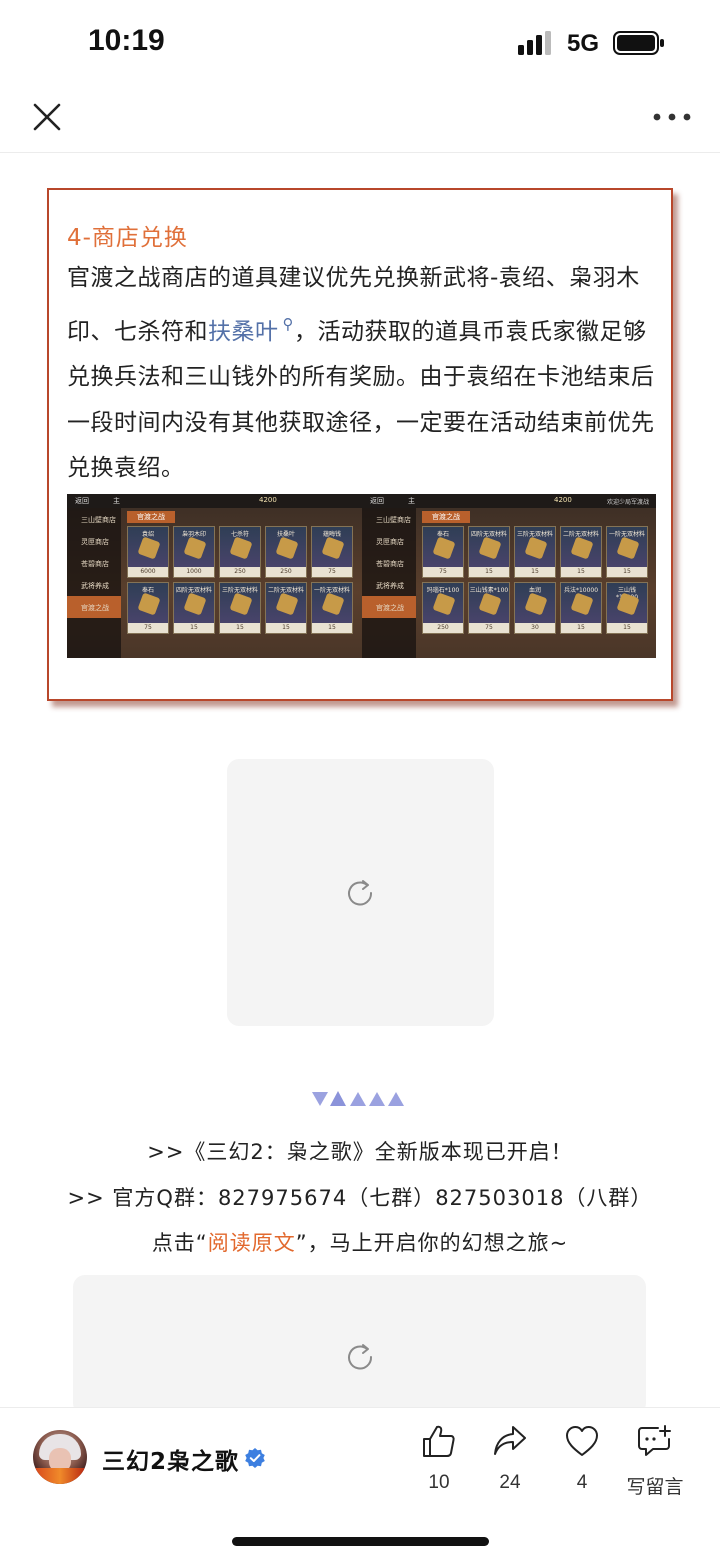 The image size is (720, 1558). What do you see at coordinates (360, 1198) in the screenshot?
I see `footer-qq-groups: >> 官方Q群：827975674（七群）827503018（八群）` at bounding box center [360, 1198].